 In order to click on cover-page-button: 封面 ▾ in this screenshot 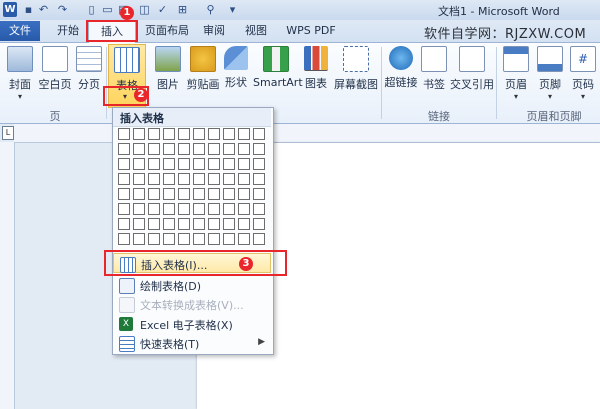, I will do `click(20, 73)`.